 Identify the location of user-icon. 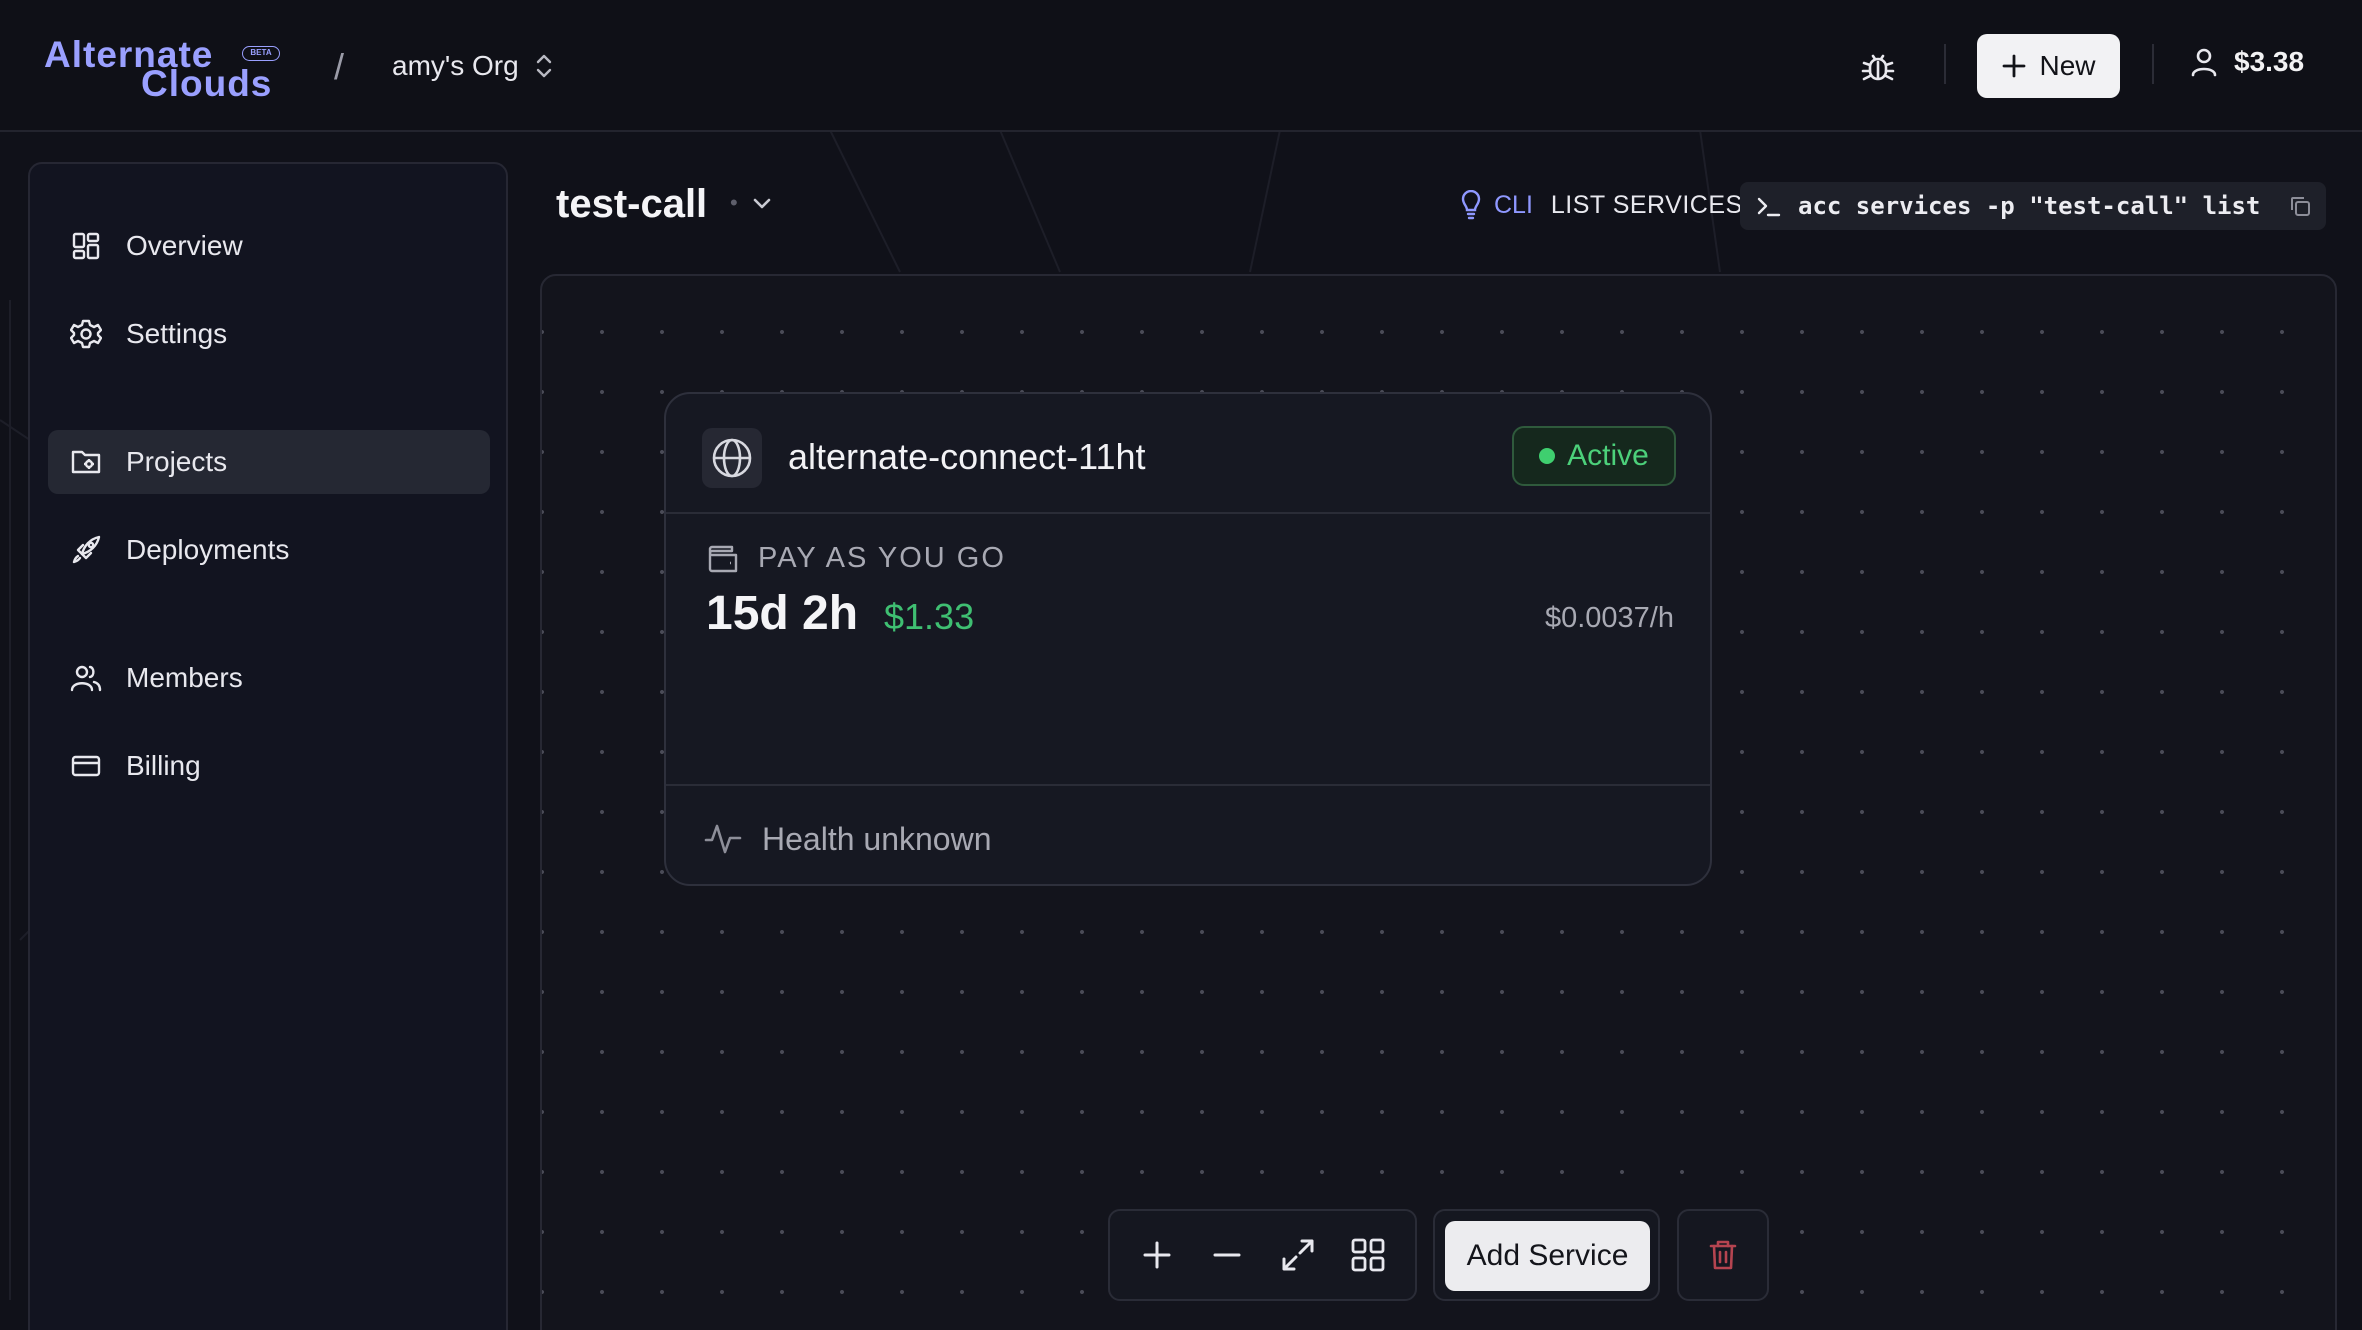
(2204, 62).